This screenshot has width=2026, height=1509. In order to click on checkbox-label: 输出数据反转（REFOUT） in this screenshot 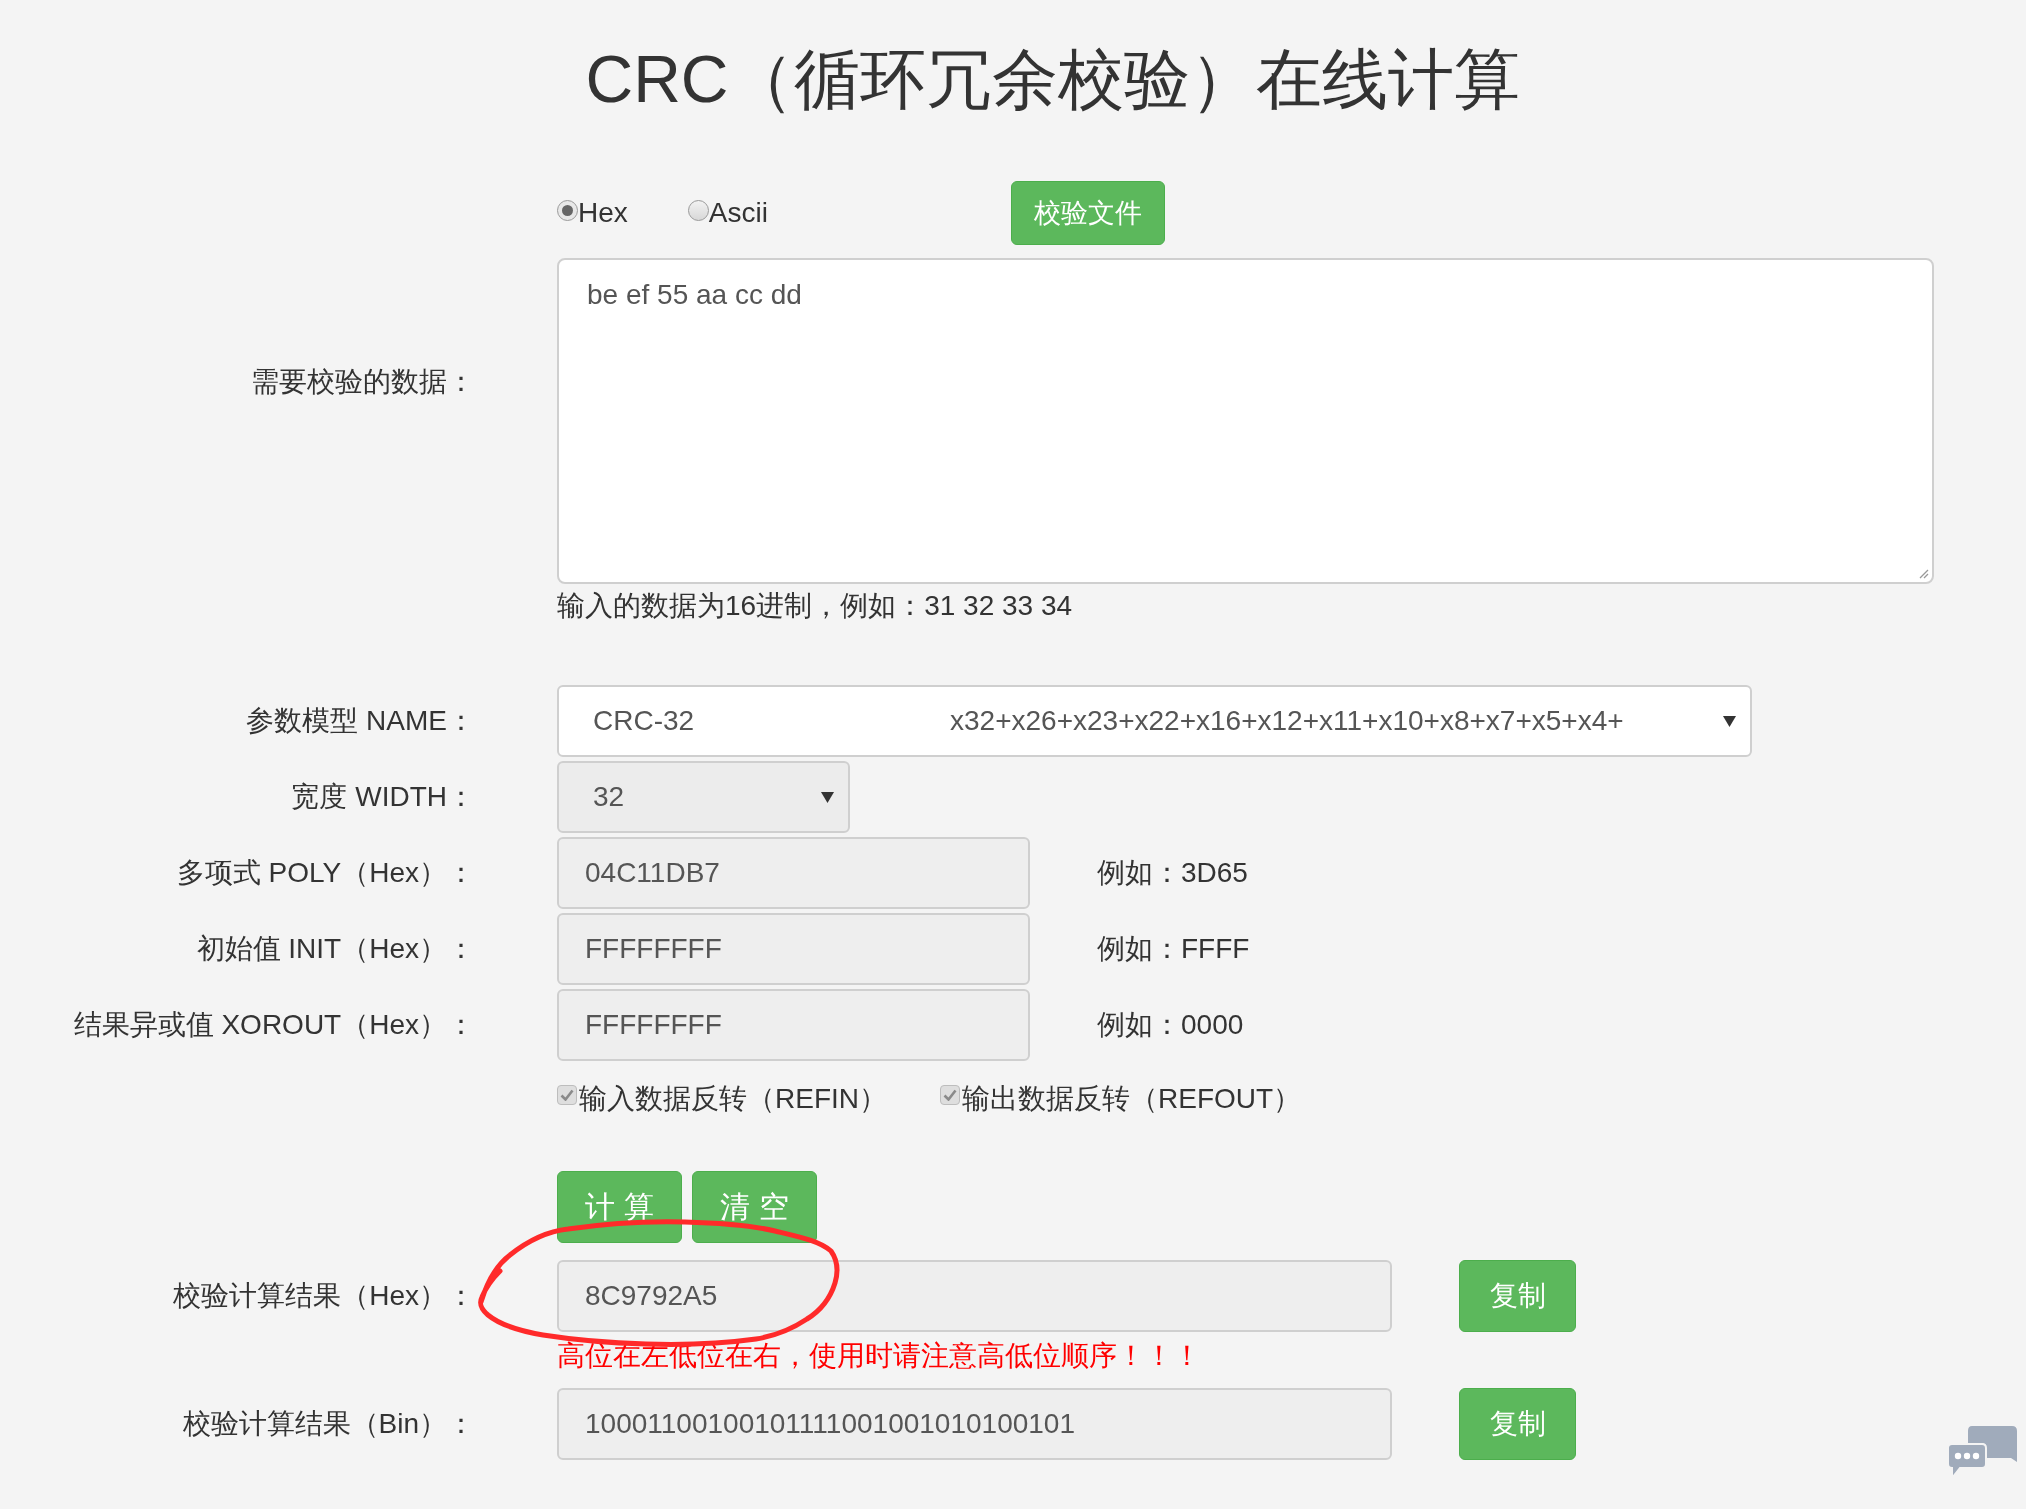, I will do `click(1132, 1099)`.